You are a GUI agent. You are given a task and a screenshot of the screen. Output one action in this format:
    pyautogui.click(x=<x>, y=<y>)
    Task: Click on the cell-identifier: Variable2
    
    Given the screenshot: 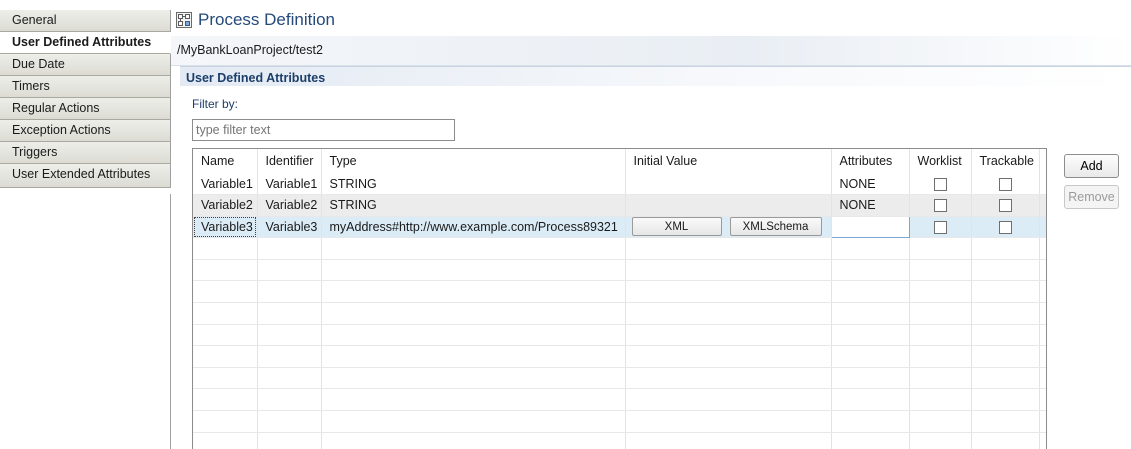 What is the action you would take?
    pyautogui.click(x=289, y=205)
    